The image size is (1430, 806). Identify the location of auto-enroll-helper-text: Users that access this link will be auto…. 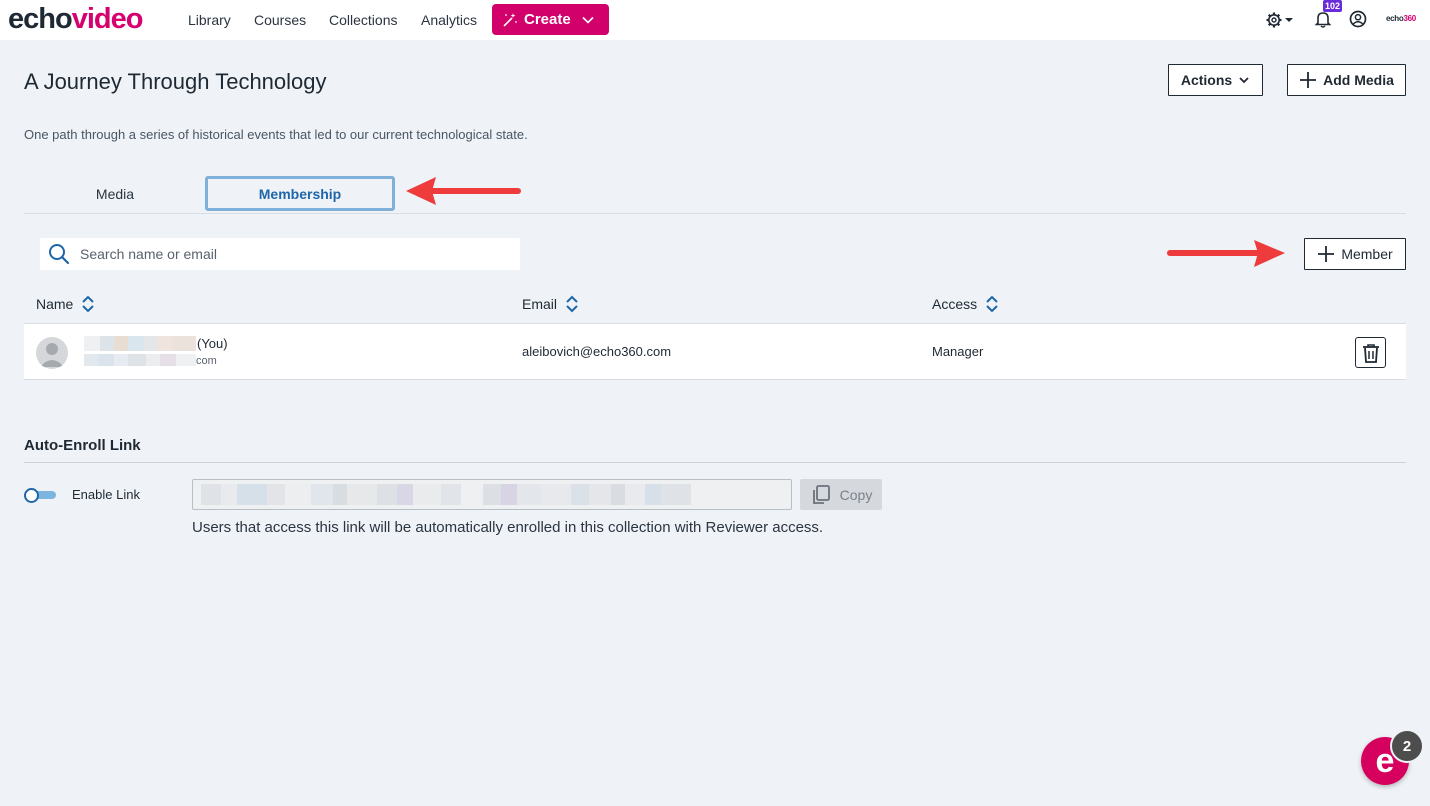
(508, 527).